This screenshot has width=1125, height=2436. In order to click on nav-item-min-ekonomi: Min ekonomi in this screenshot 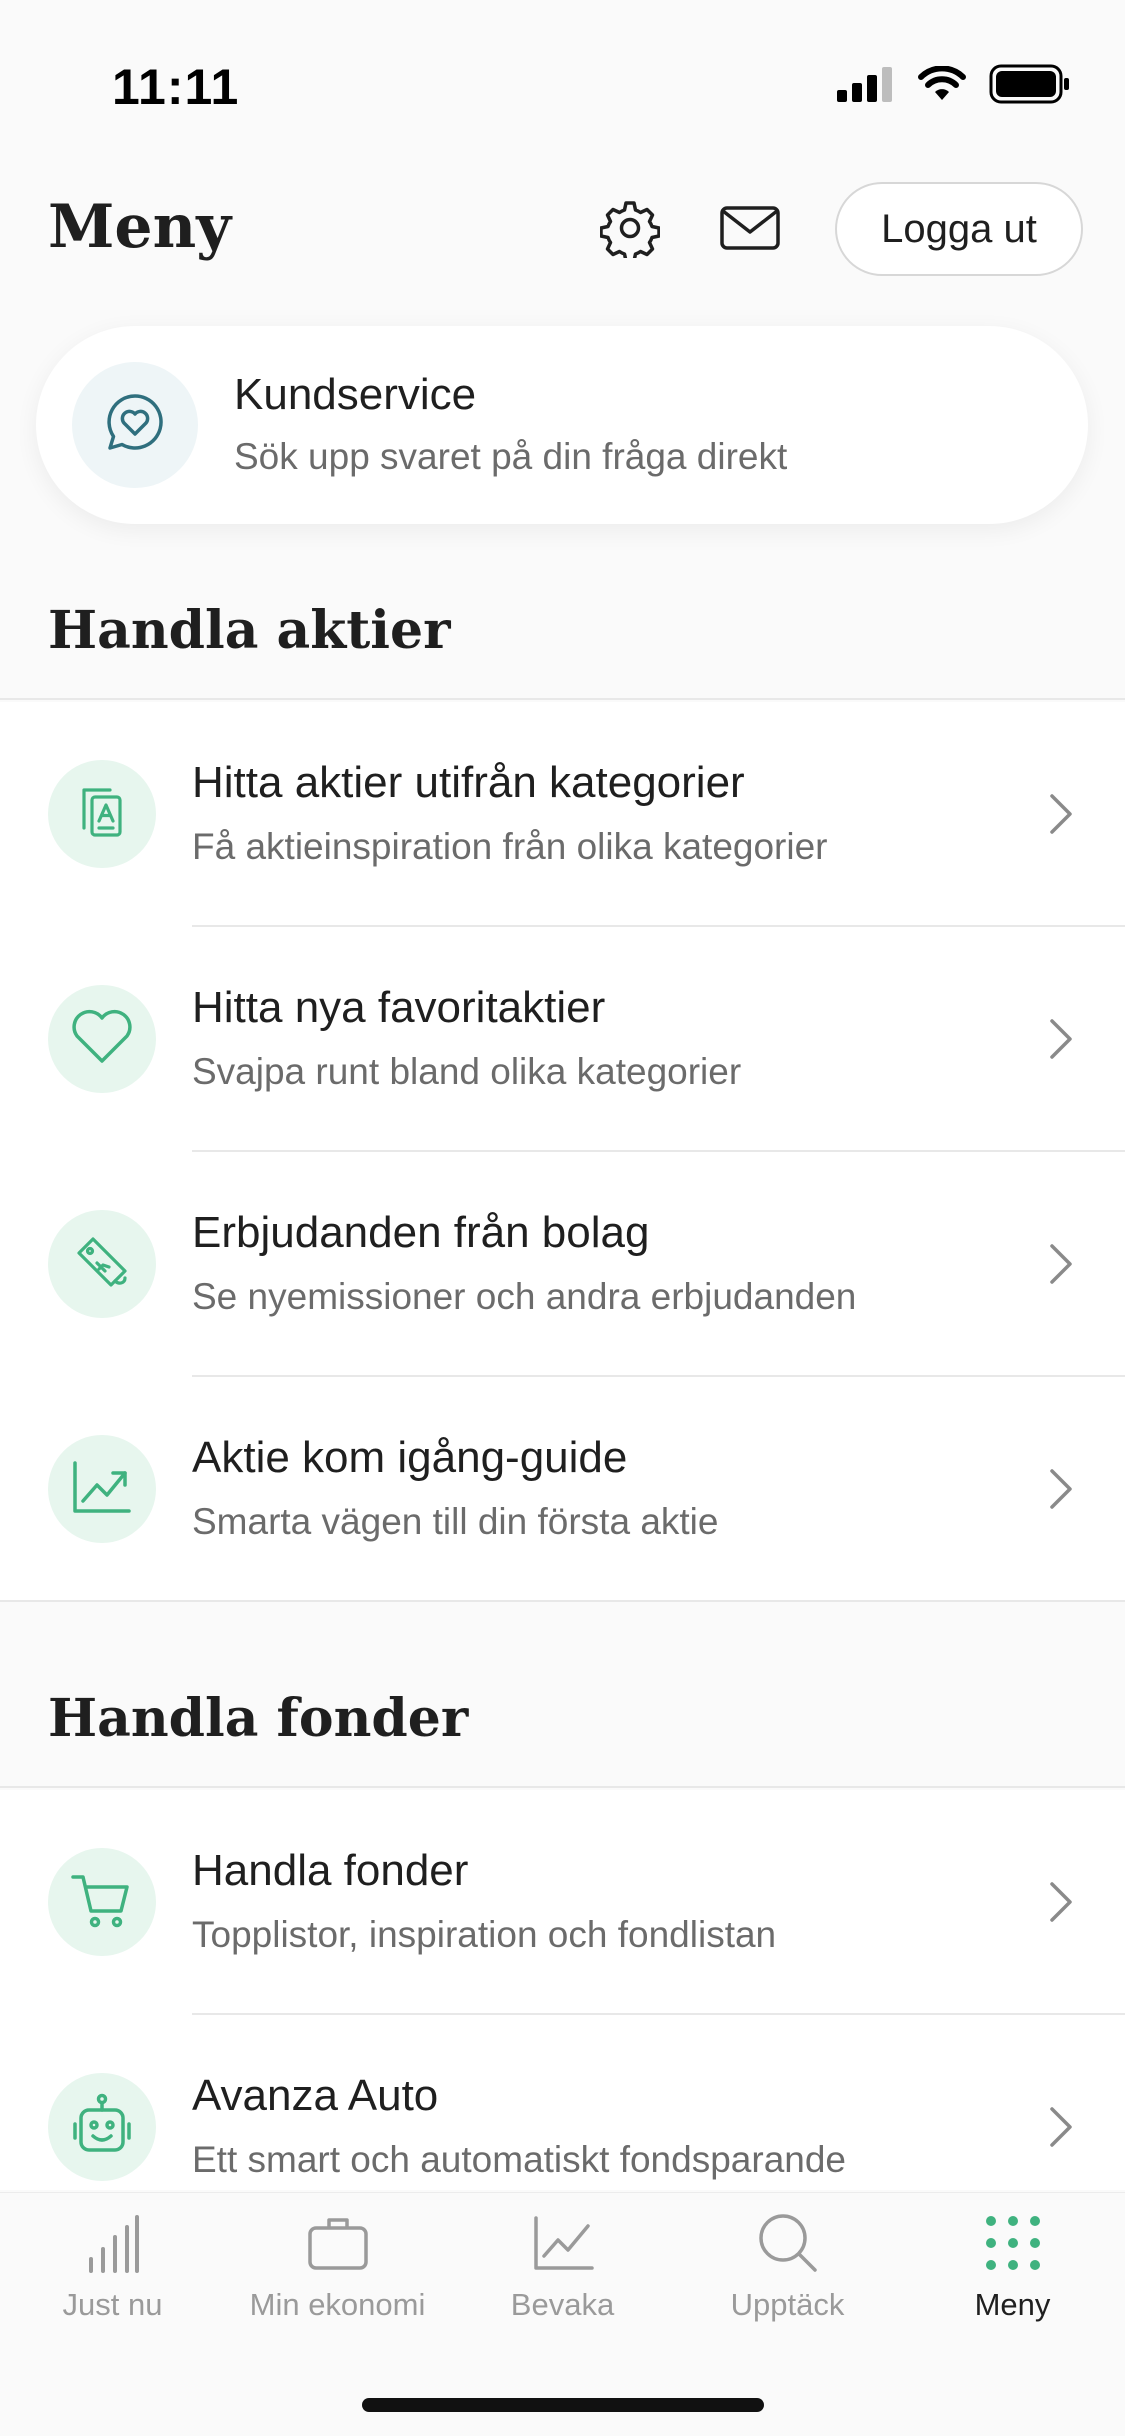, I will do `click(337, 2271)`.